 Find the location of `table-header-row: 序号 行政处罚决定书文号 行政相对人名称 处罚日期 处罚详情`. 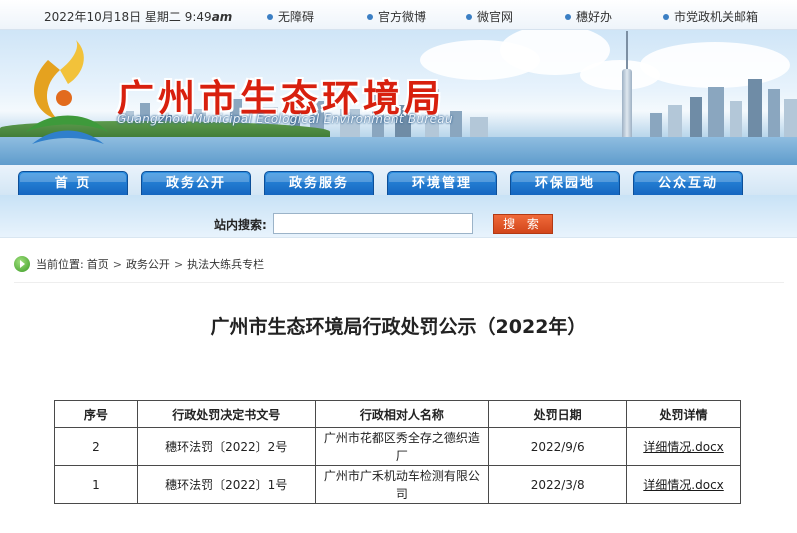

table-header-row: 序号 行政处罚决定书文号 行政相对人名称 处罚日期 处罚详情 is located at coordinates (397, 414).